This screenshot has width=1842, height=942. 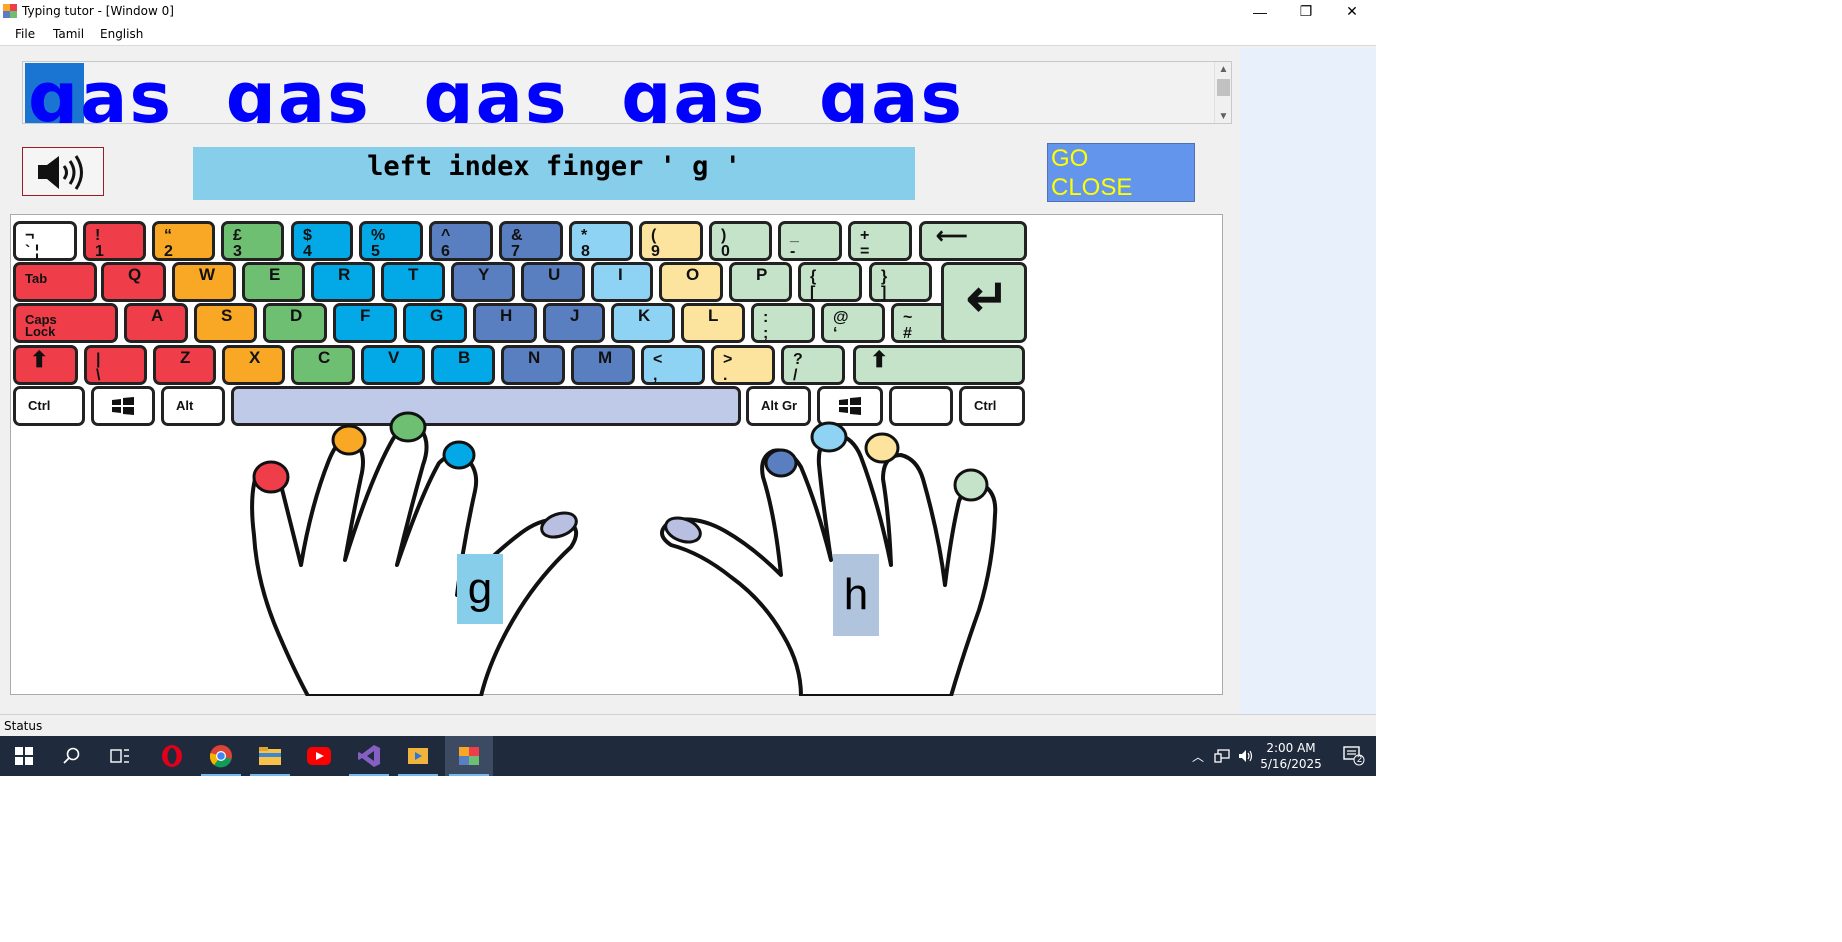 What do you see at coordinates (688, 725) in the screenshot?
I see `status-bar: Status` at bounding box center [688, 725].